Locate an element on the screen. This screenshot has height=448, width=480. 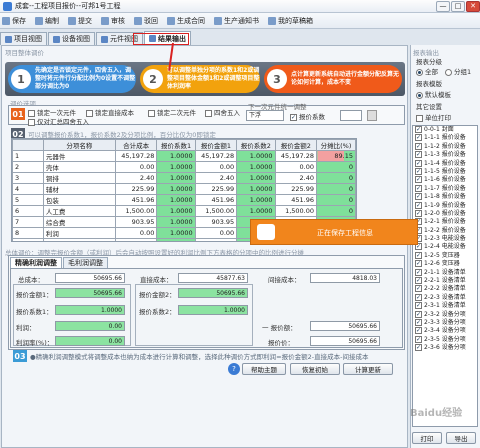
report-tree-item: 2-2-2 设备清单 is located at coordinates (446, 289).